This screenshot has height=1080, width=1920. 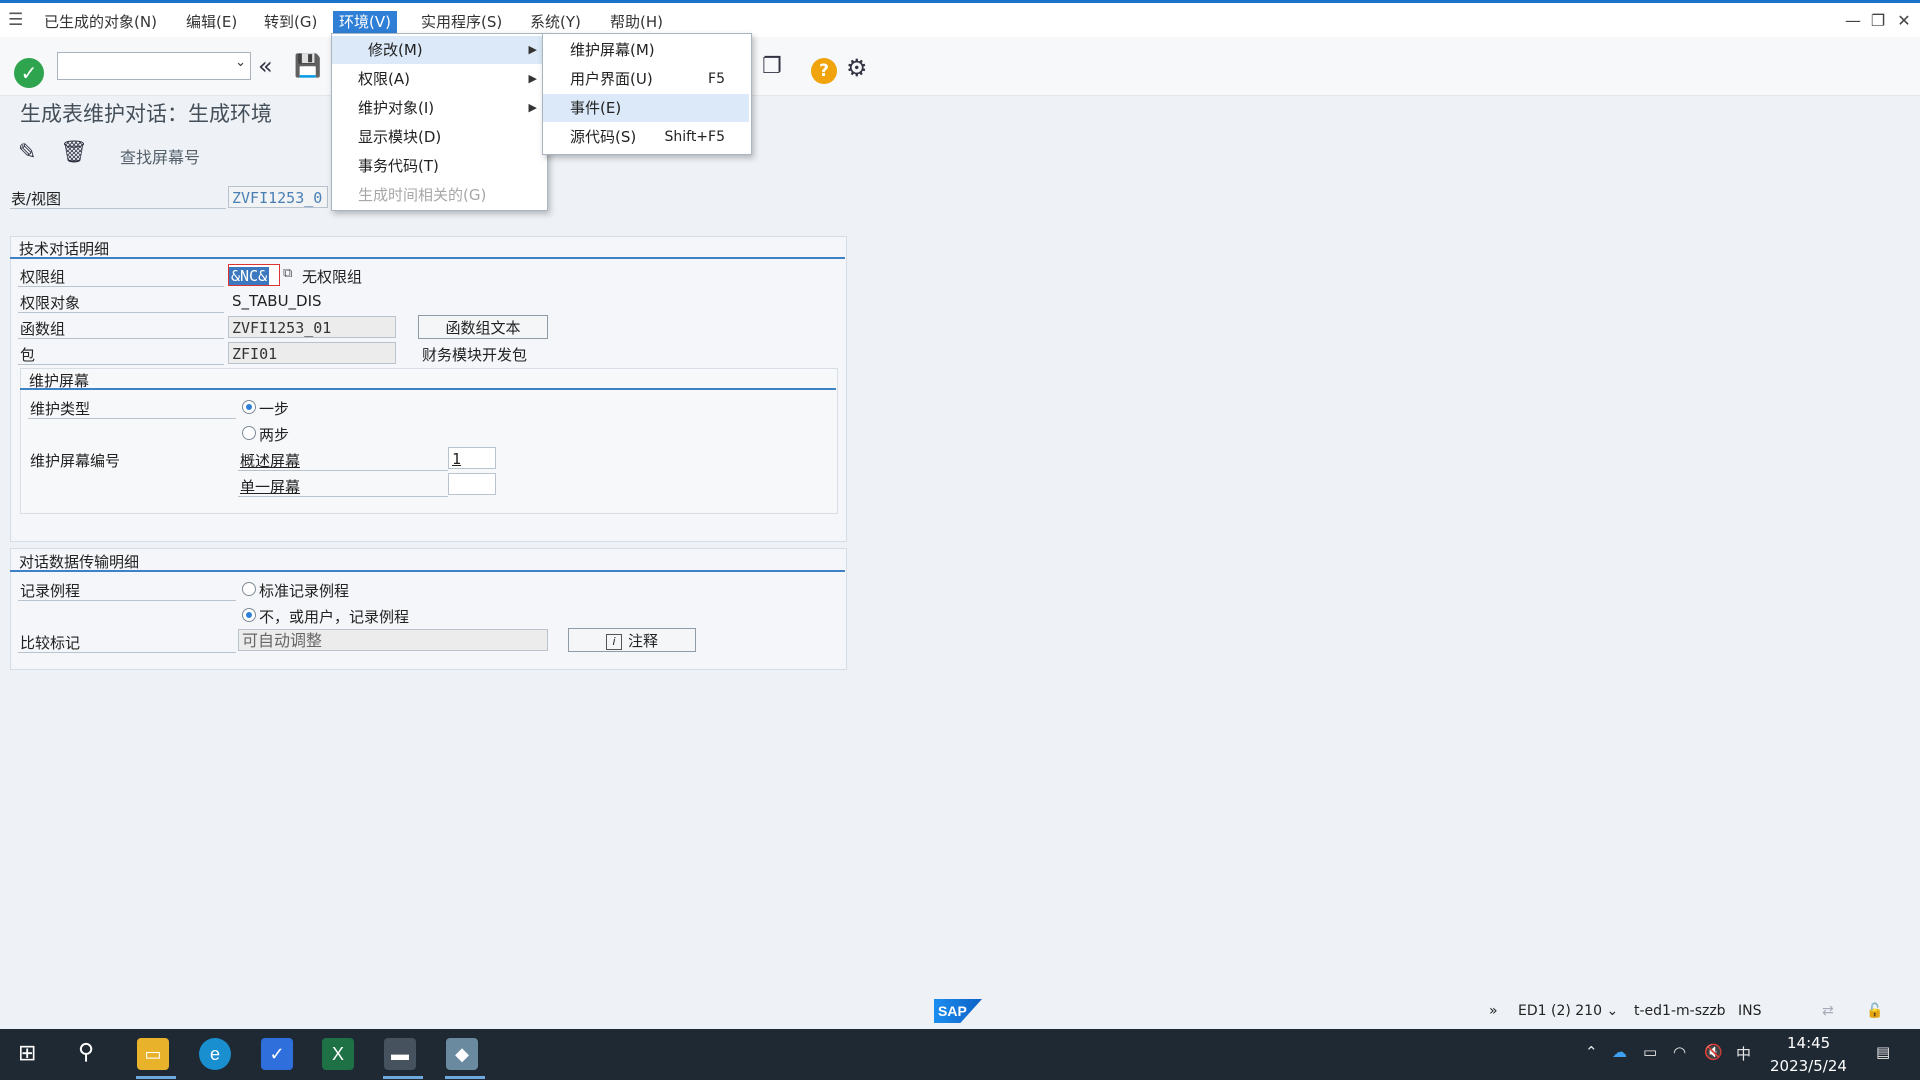 I want to click on submenu-item-maint-screen: 维护屏幕(M), so click(x=646, y=50).